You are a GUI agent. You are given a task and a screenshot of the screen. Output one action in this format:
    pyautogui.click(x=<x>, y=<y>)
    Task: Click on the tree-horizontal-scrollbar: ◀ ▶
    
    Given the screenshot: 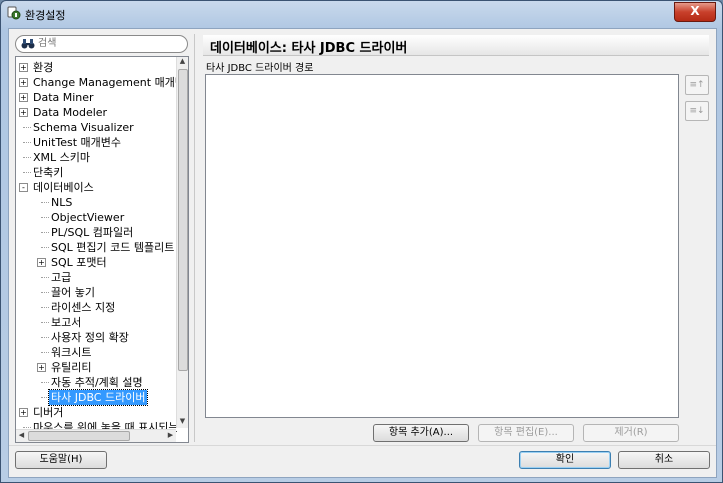 What is the action you would take?
    pyautogui.click(x=96, y=435)
    